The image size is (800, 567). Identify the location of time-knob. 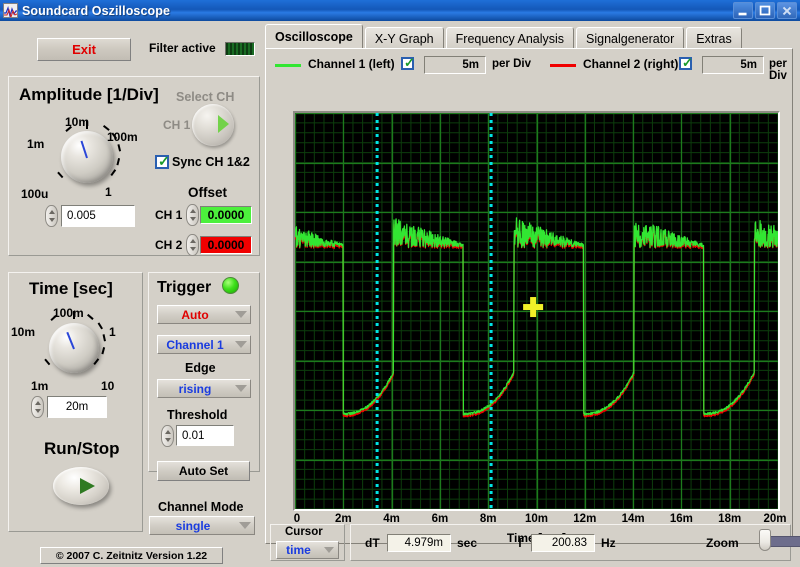
(74, 348).